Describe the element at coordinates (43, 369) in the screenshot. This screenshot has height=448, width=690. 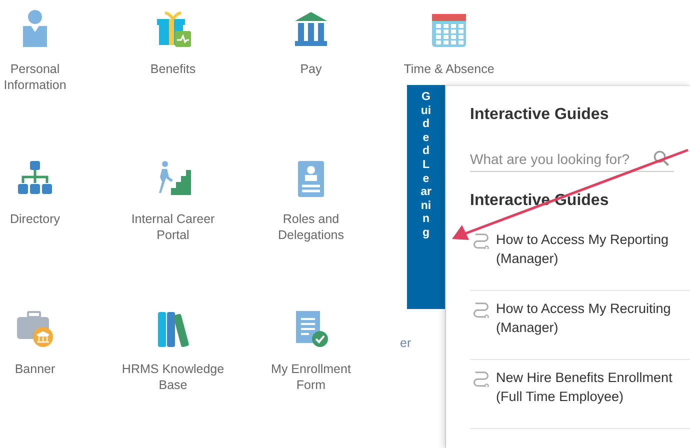
I see `tile-label: Banner` at that location.